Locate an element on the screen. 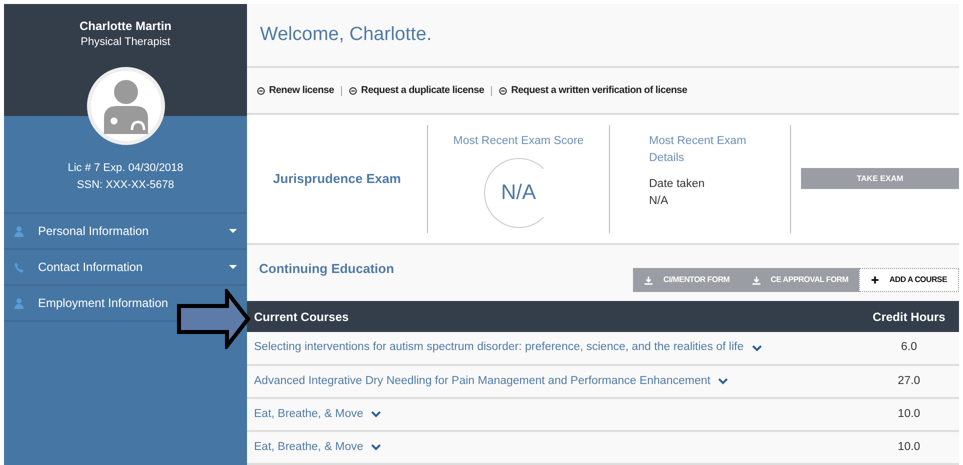 This screenshot has width=963, height=465. details-label: Most Recent Exam Details is located at coordinates (698, 150).